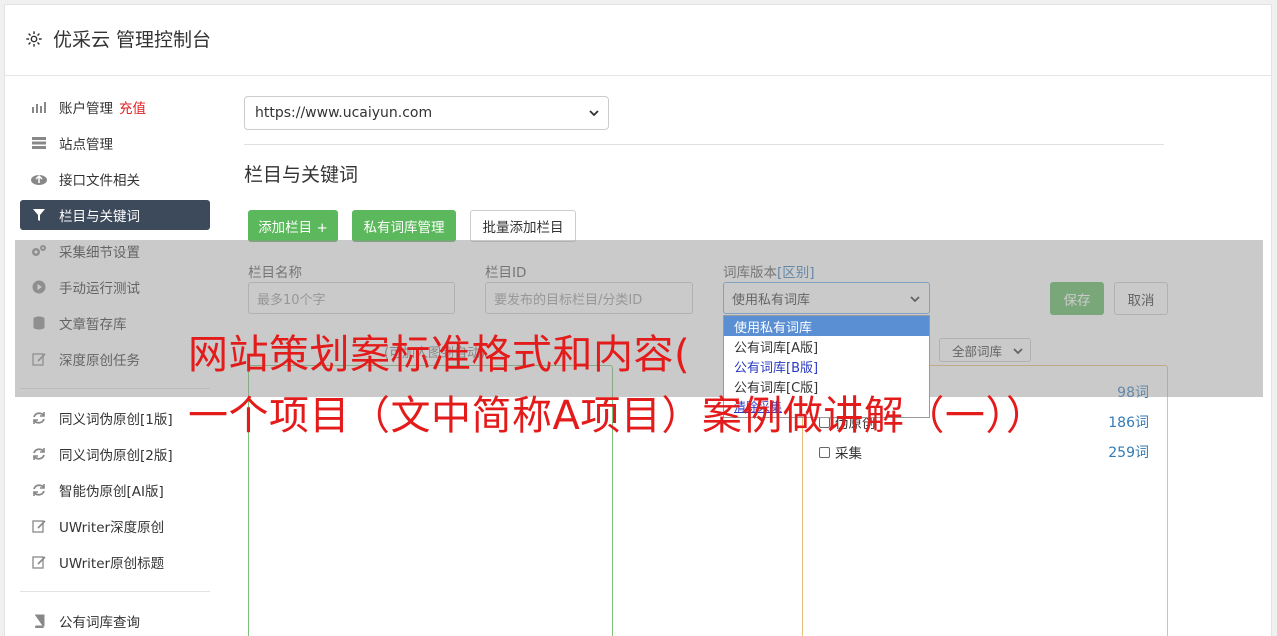 Image resolution: width=1277 pixels, height=636 pixels. Describe the element at coordinates (115, 107) in the screenshot. I see `sidebar-item-account: 账户管理 充值` at that location.